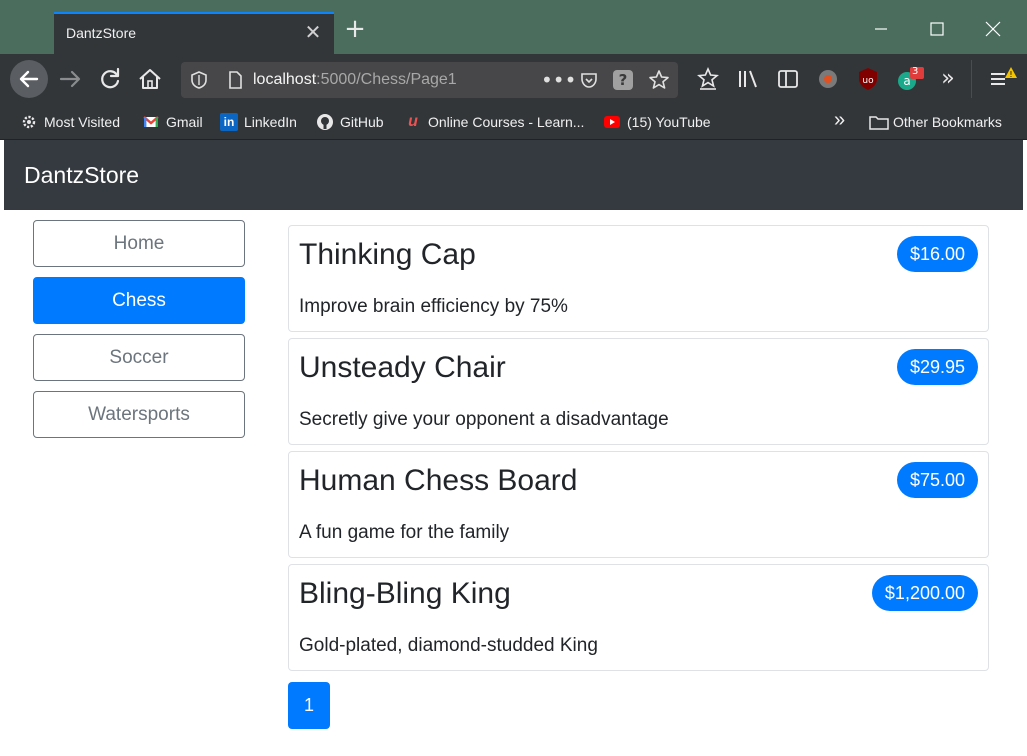 The height and width of the screenshot is (756, 1027). I want to click on url-host: localhost, so click(285, 79).